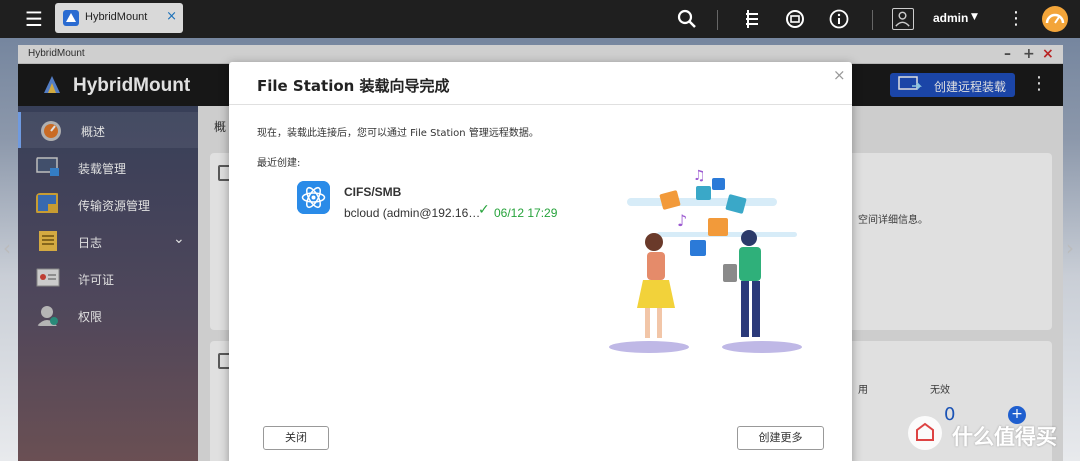 The height and width of the screenshot is (461, 1080). I want to click on stack-icon, so click(752, 19).